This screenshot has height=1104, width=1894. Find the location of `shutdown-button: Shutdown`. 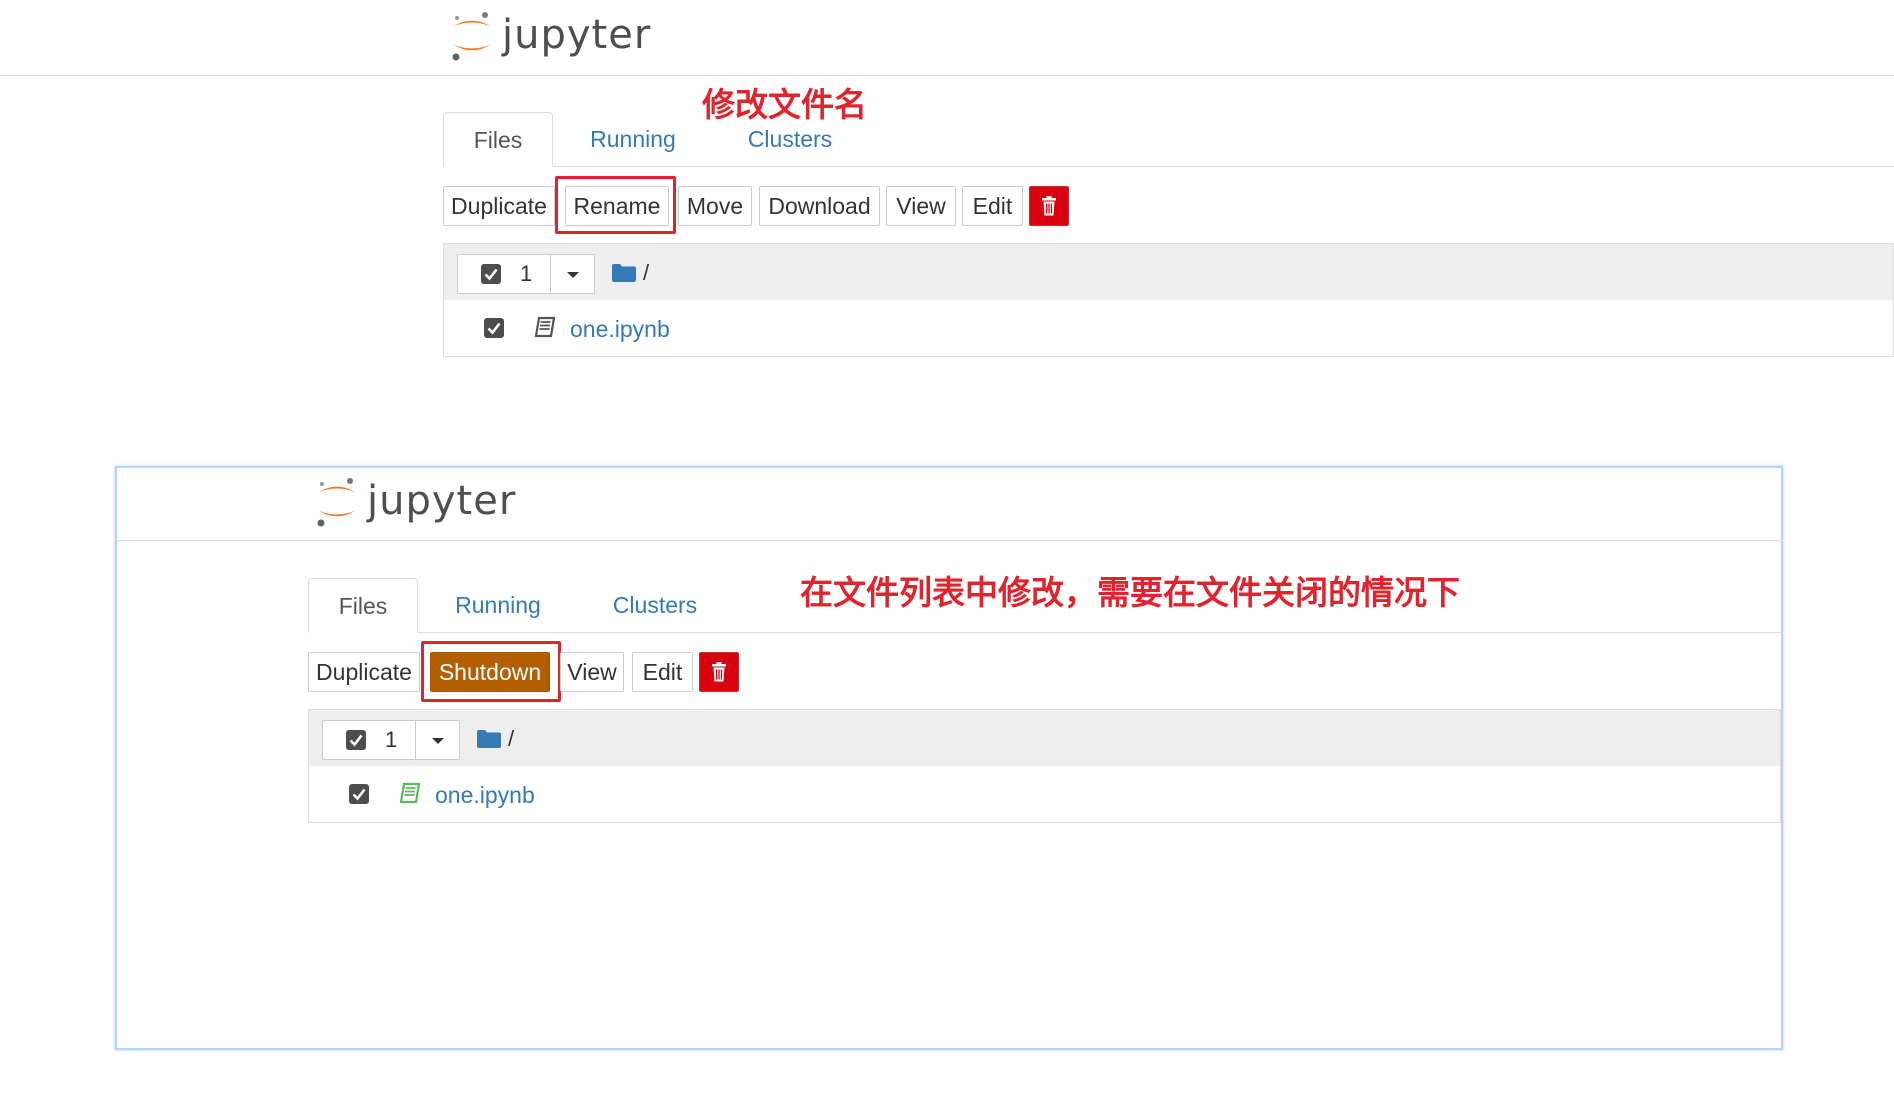

shutdown-button: Shutdown is located at coordinates (490, 672).